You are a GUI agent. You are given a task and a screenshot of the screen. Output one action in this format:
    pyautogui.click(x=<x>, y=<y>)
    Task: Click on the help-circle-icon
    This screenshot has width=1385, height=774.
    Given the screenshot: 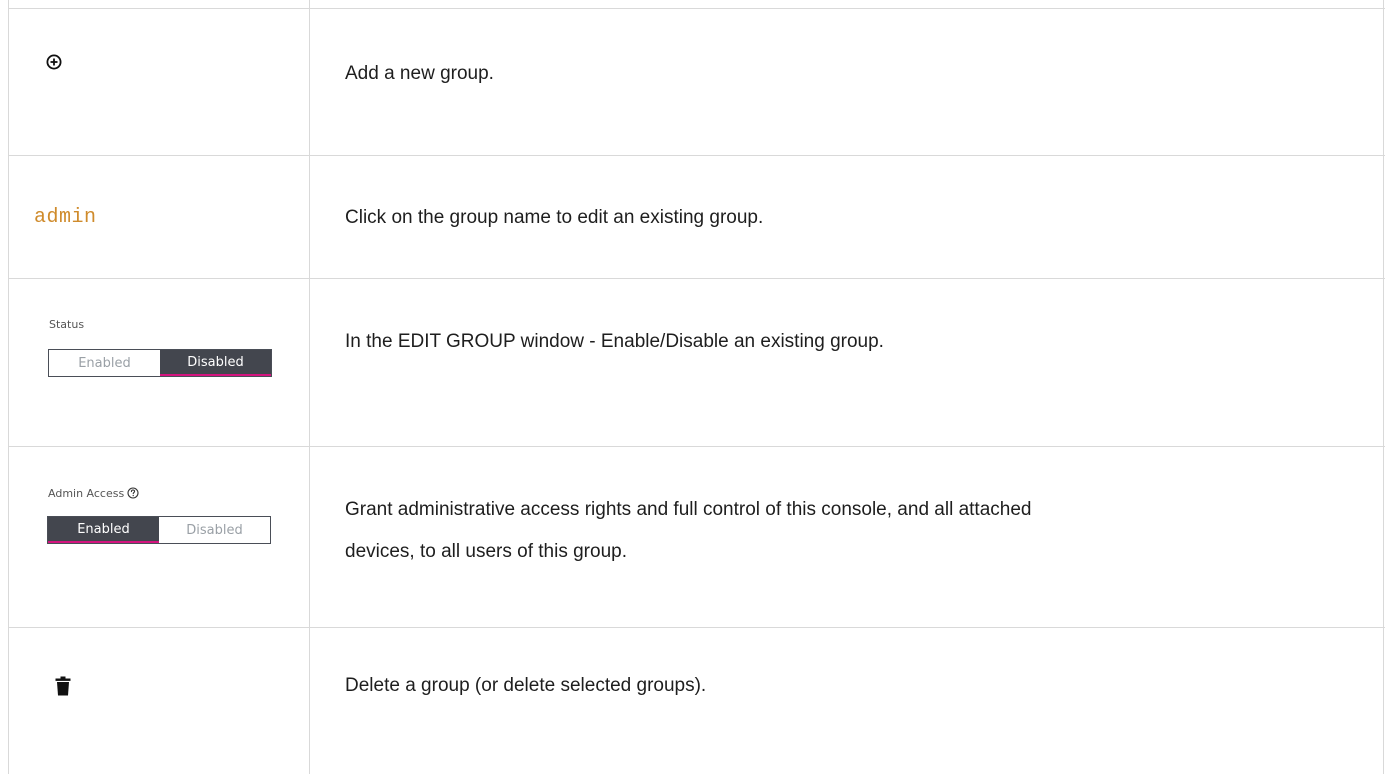 What is the action you would take?
    pyautogui.click(x=133, y=493)
    